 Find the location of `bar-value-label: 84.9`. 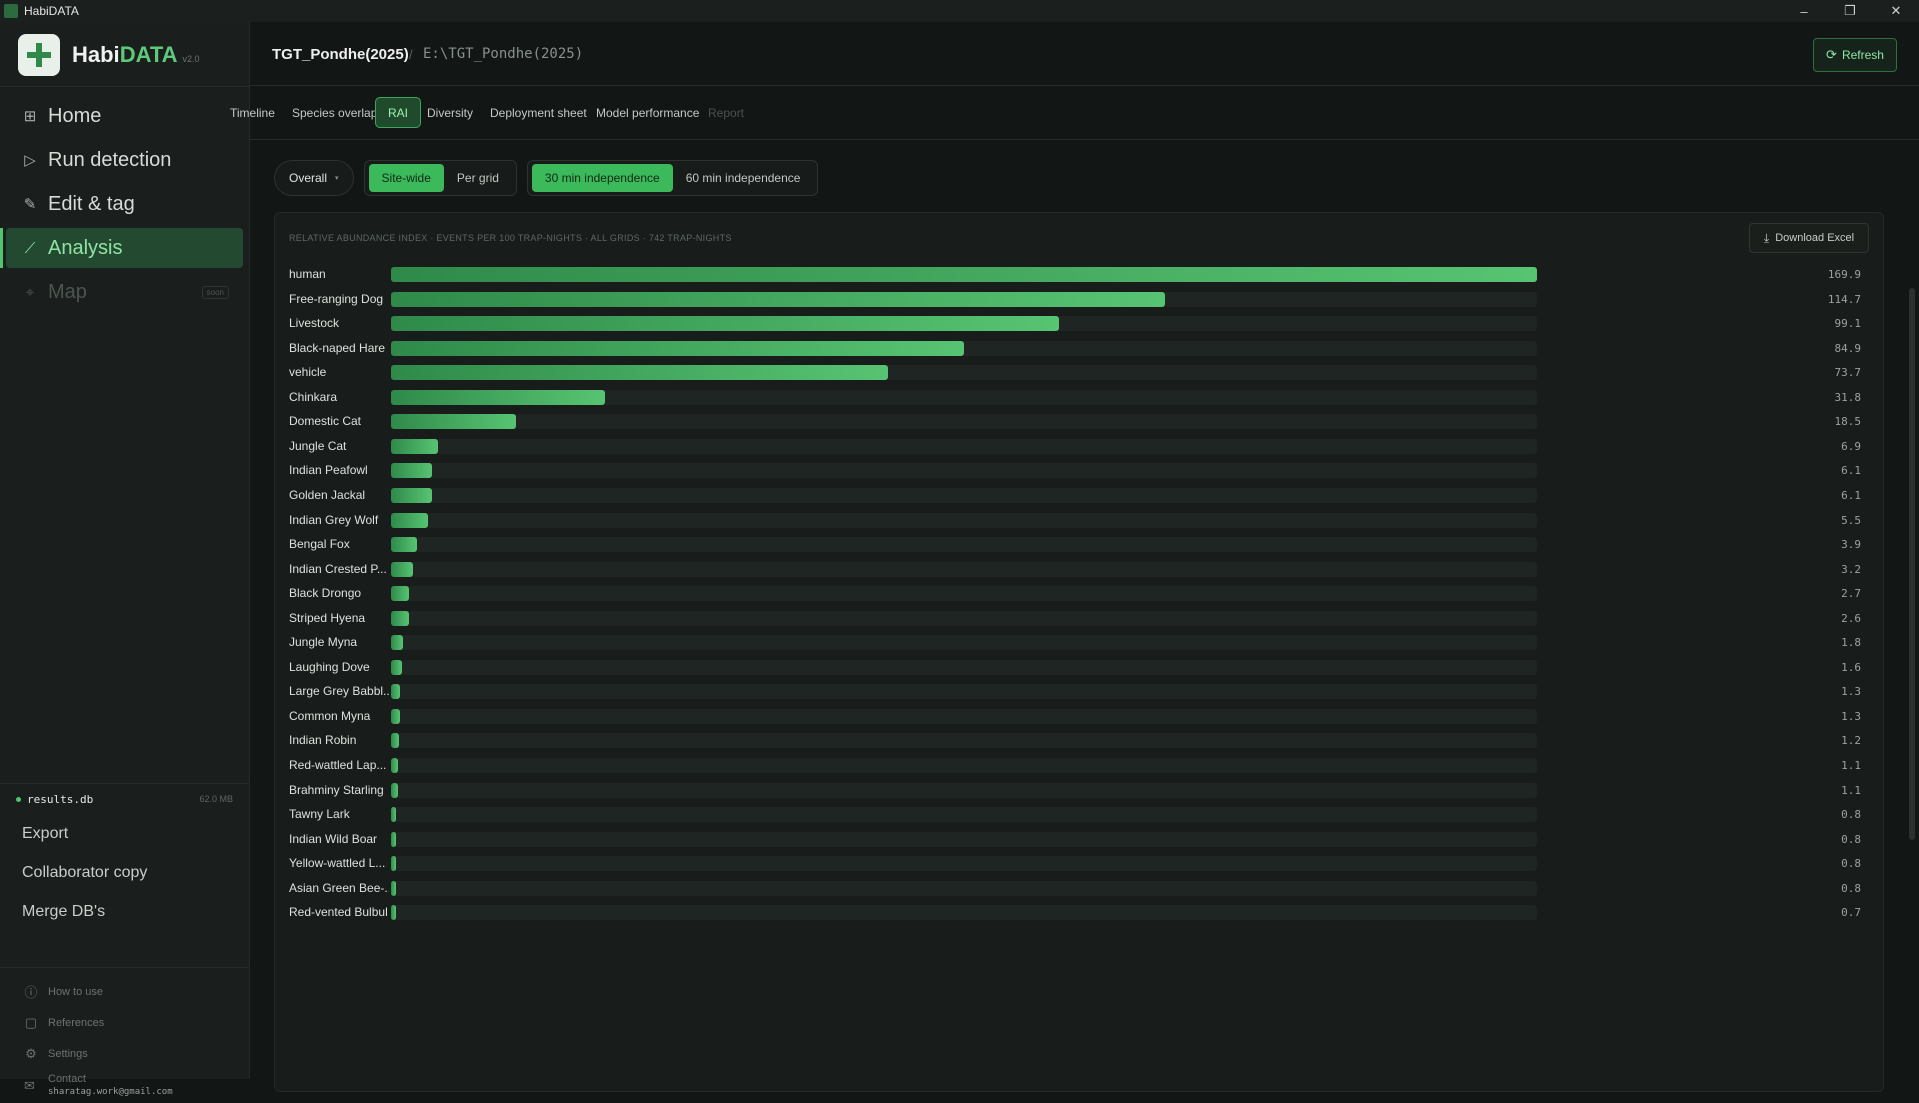

bar-value-label: 84.9 is located at coordinates (1848, 348).